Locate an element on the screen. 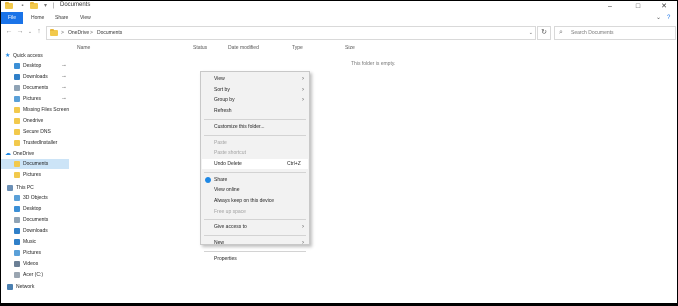 The width and height of the screenshot is (678, 306). breadcrumb-onedrive: OneDrive is located at coordinates (78, 33).